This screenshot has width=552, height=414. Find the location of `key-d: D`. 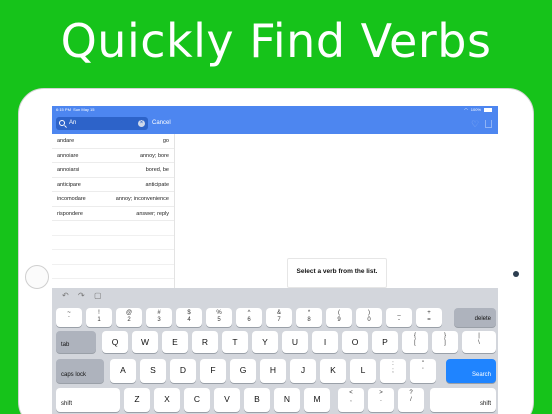

key-d: D is located at coordinates (183, 371).